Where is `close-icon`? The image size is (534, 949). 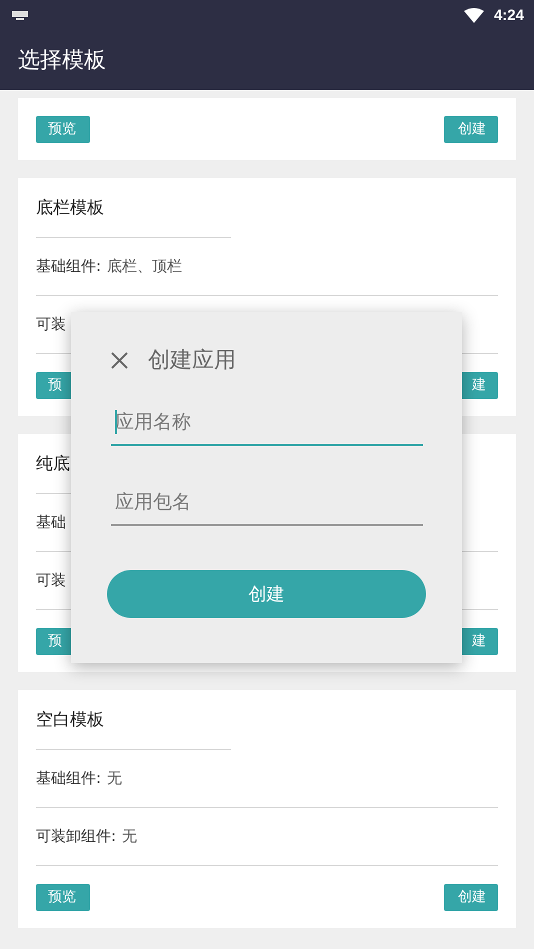 close-icon is located at coordinates (119, 360).